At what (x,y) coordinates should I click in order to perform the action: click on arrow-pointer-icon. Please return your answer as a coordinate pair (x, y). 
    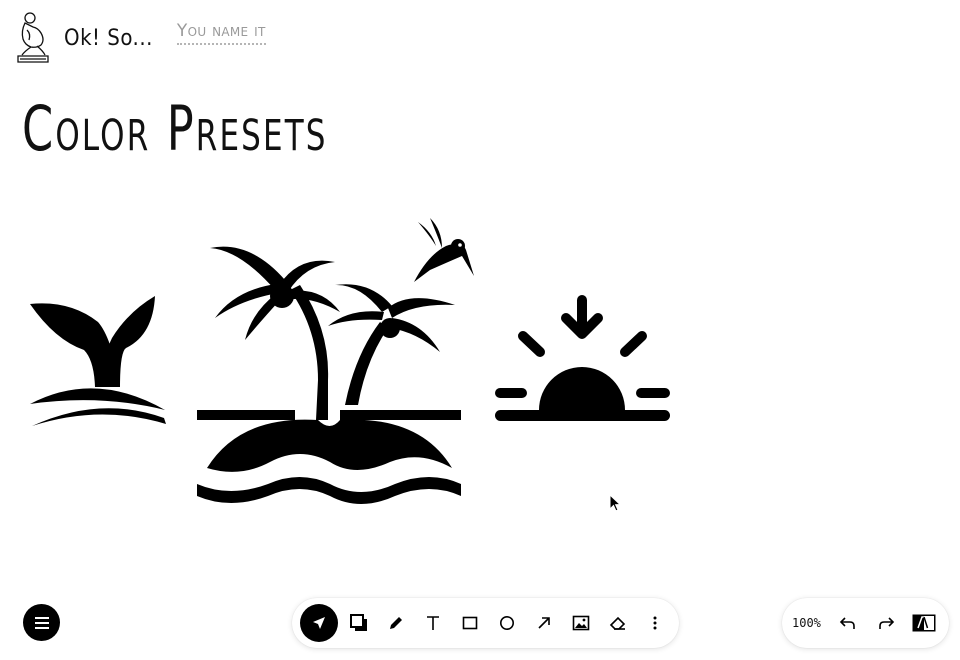
    Looking at the image, I should click on (319, 623).